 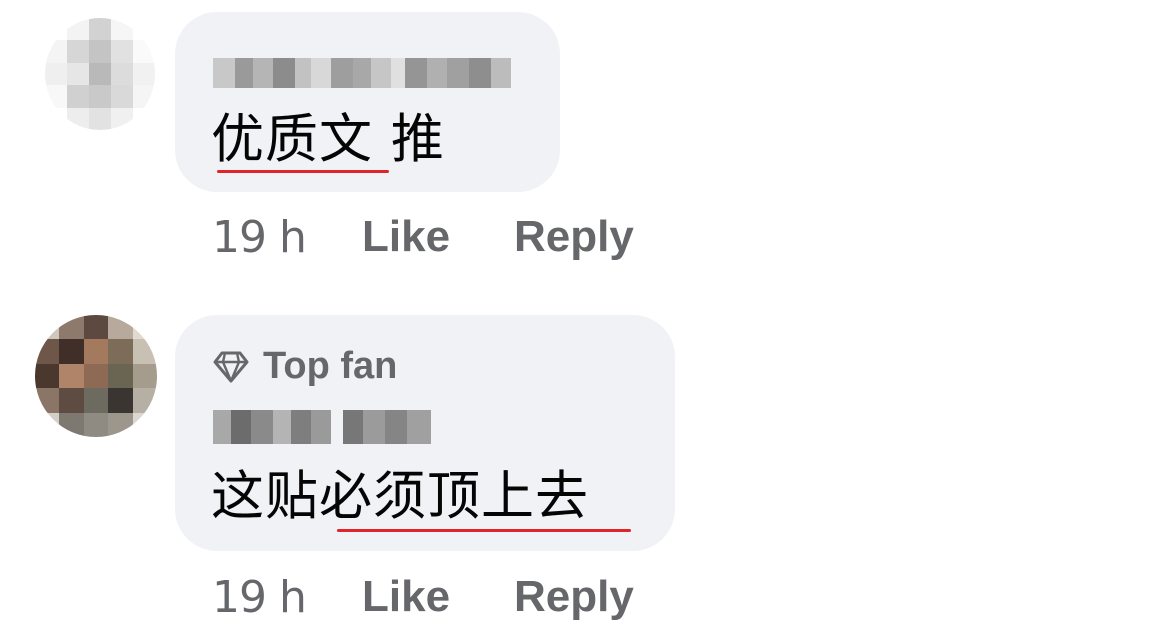 What do you see at coordinates (328, 139) in the screenshot?
I see `comment-text: 优质文 推` at bounding box center [328, 139].